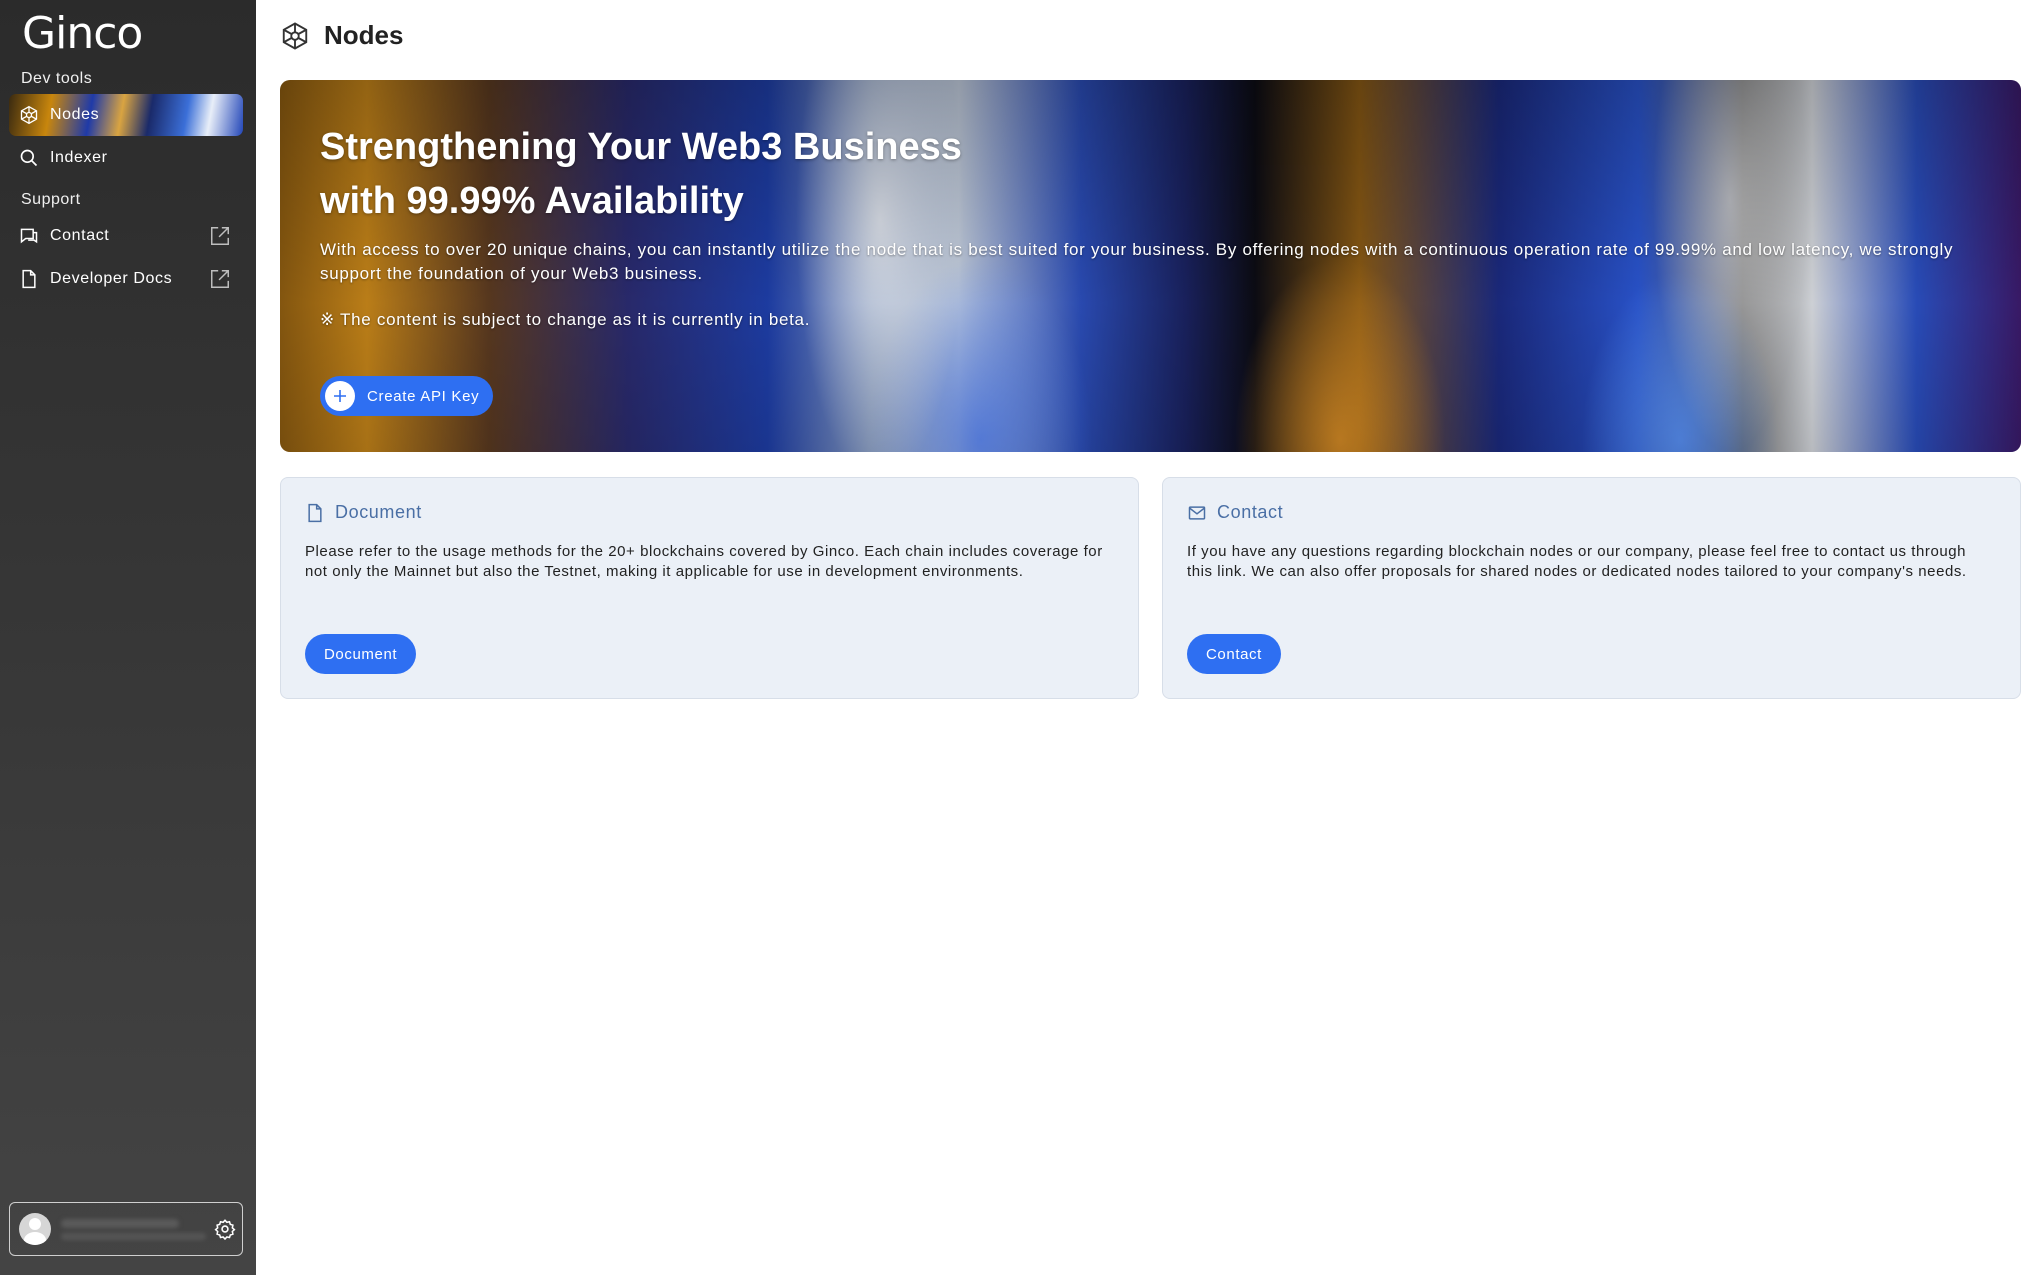  Describe the element at coordinates (51, 199) in the screenshot. I see `section-label-support: Support` at that location.